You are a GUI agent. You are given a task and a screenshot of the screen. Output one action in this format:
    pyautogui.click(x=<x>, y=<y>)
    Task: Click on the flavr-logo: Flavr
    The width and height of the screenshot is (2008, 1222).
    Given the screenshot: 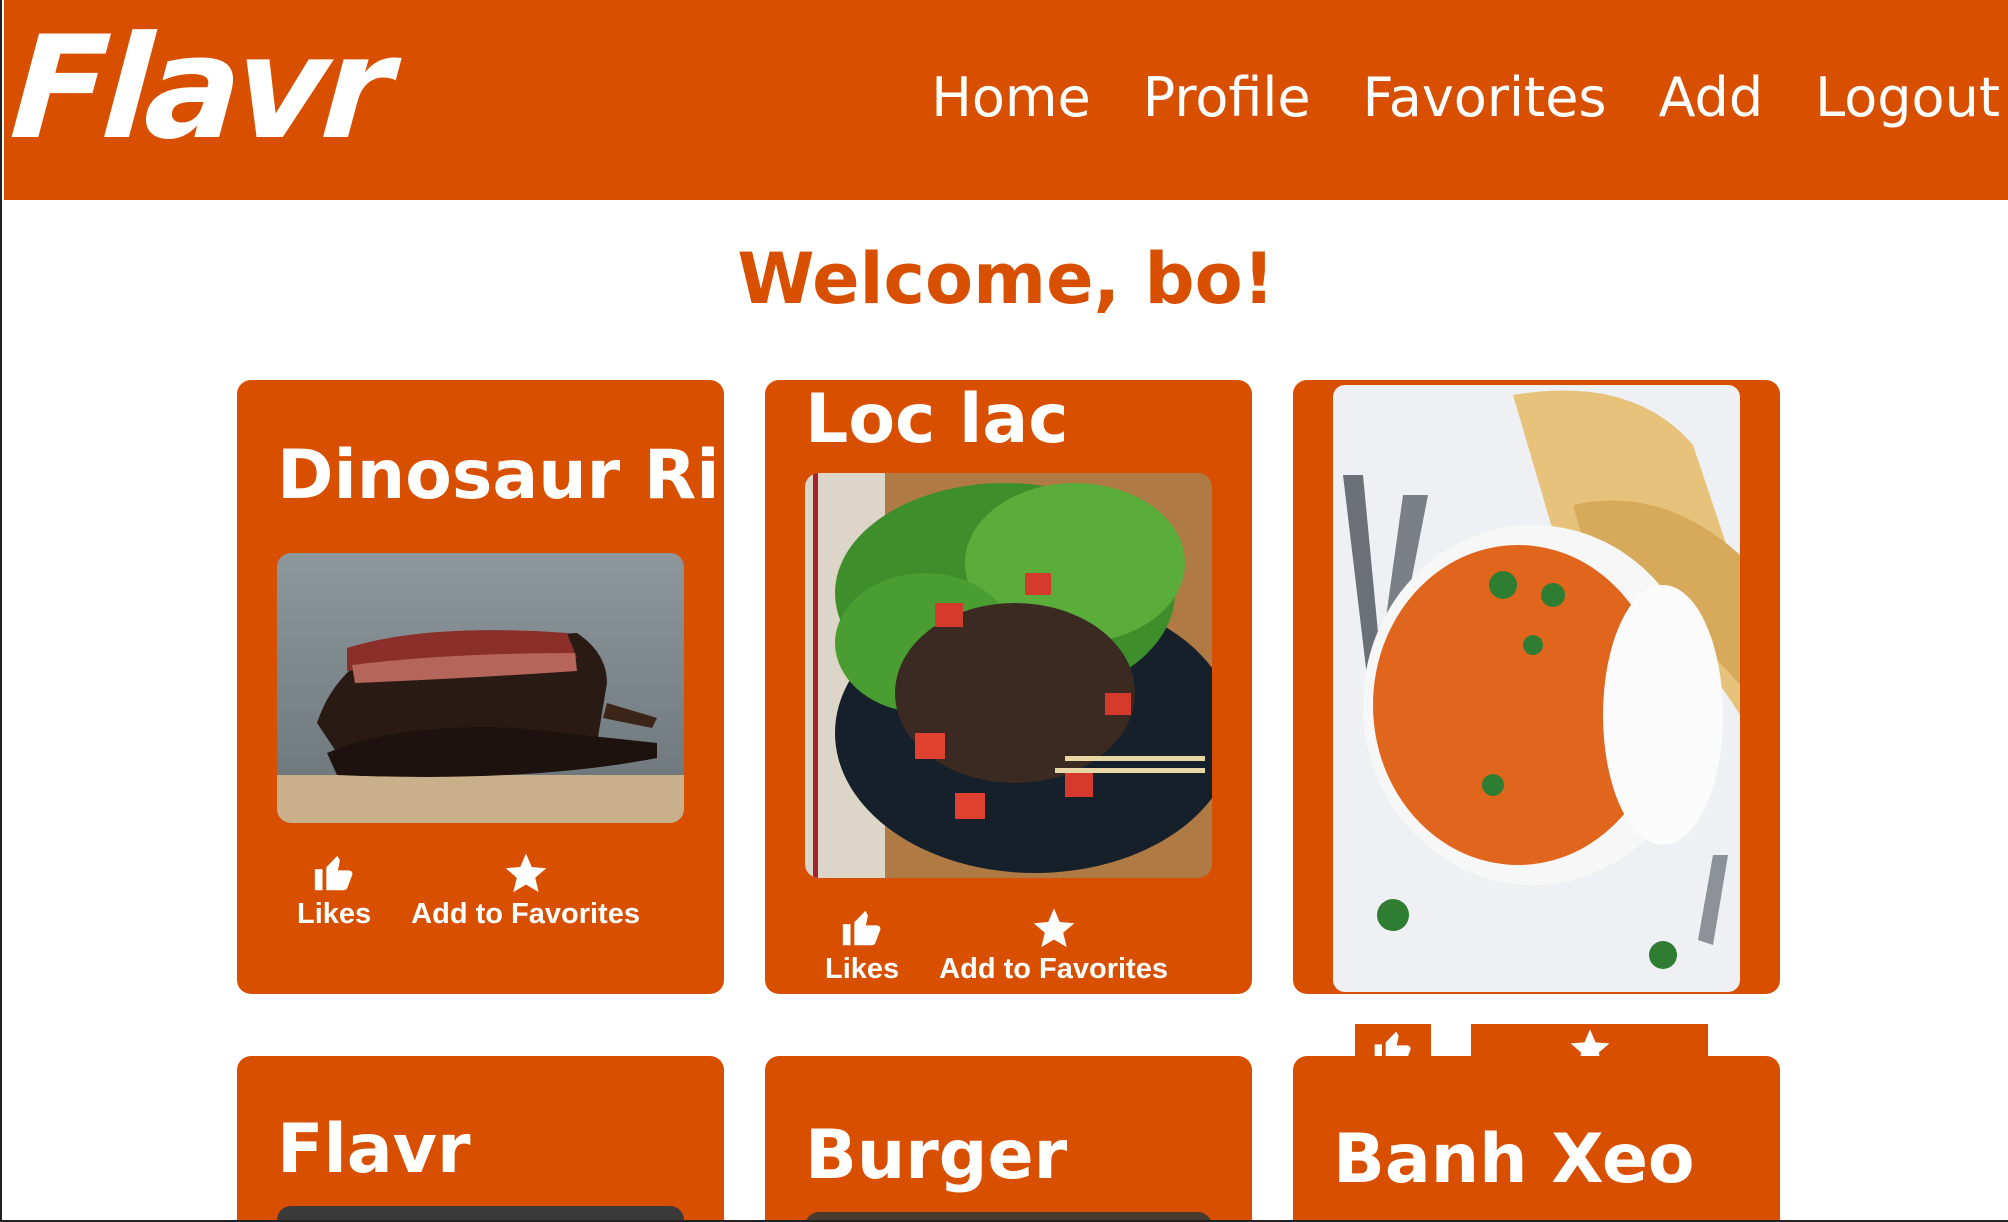 What is the action you would take?
    pyautogui.click(x=199, y=88)
    